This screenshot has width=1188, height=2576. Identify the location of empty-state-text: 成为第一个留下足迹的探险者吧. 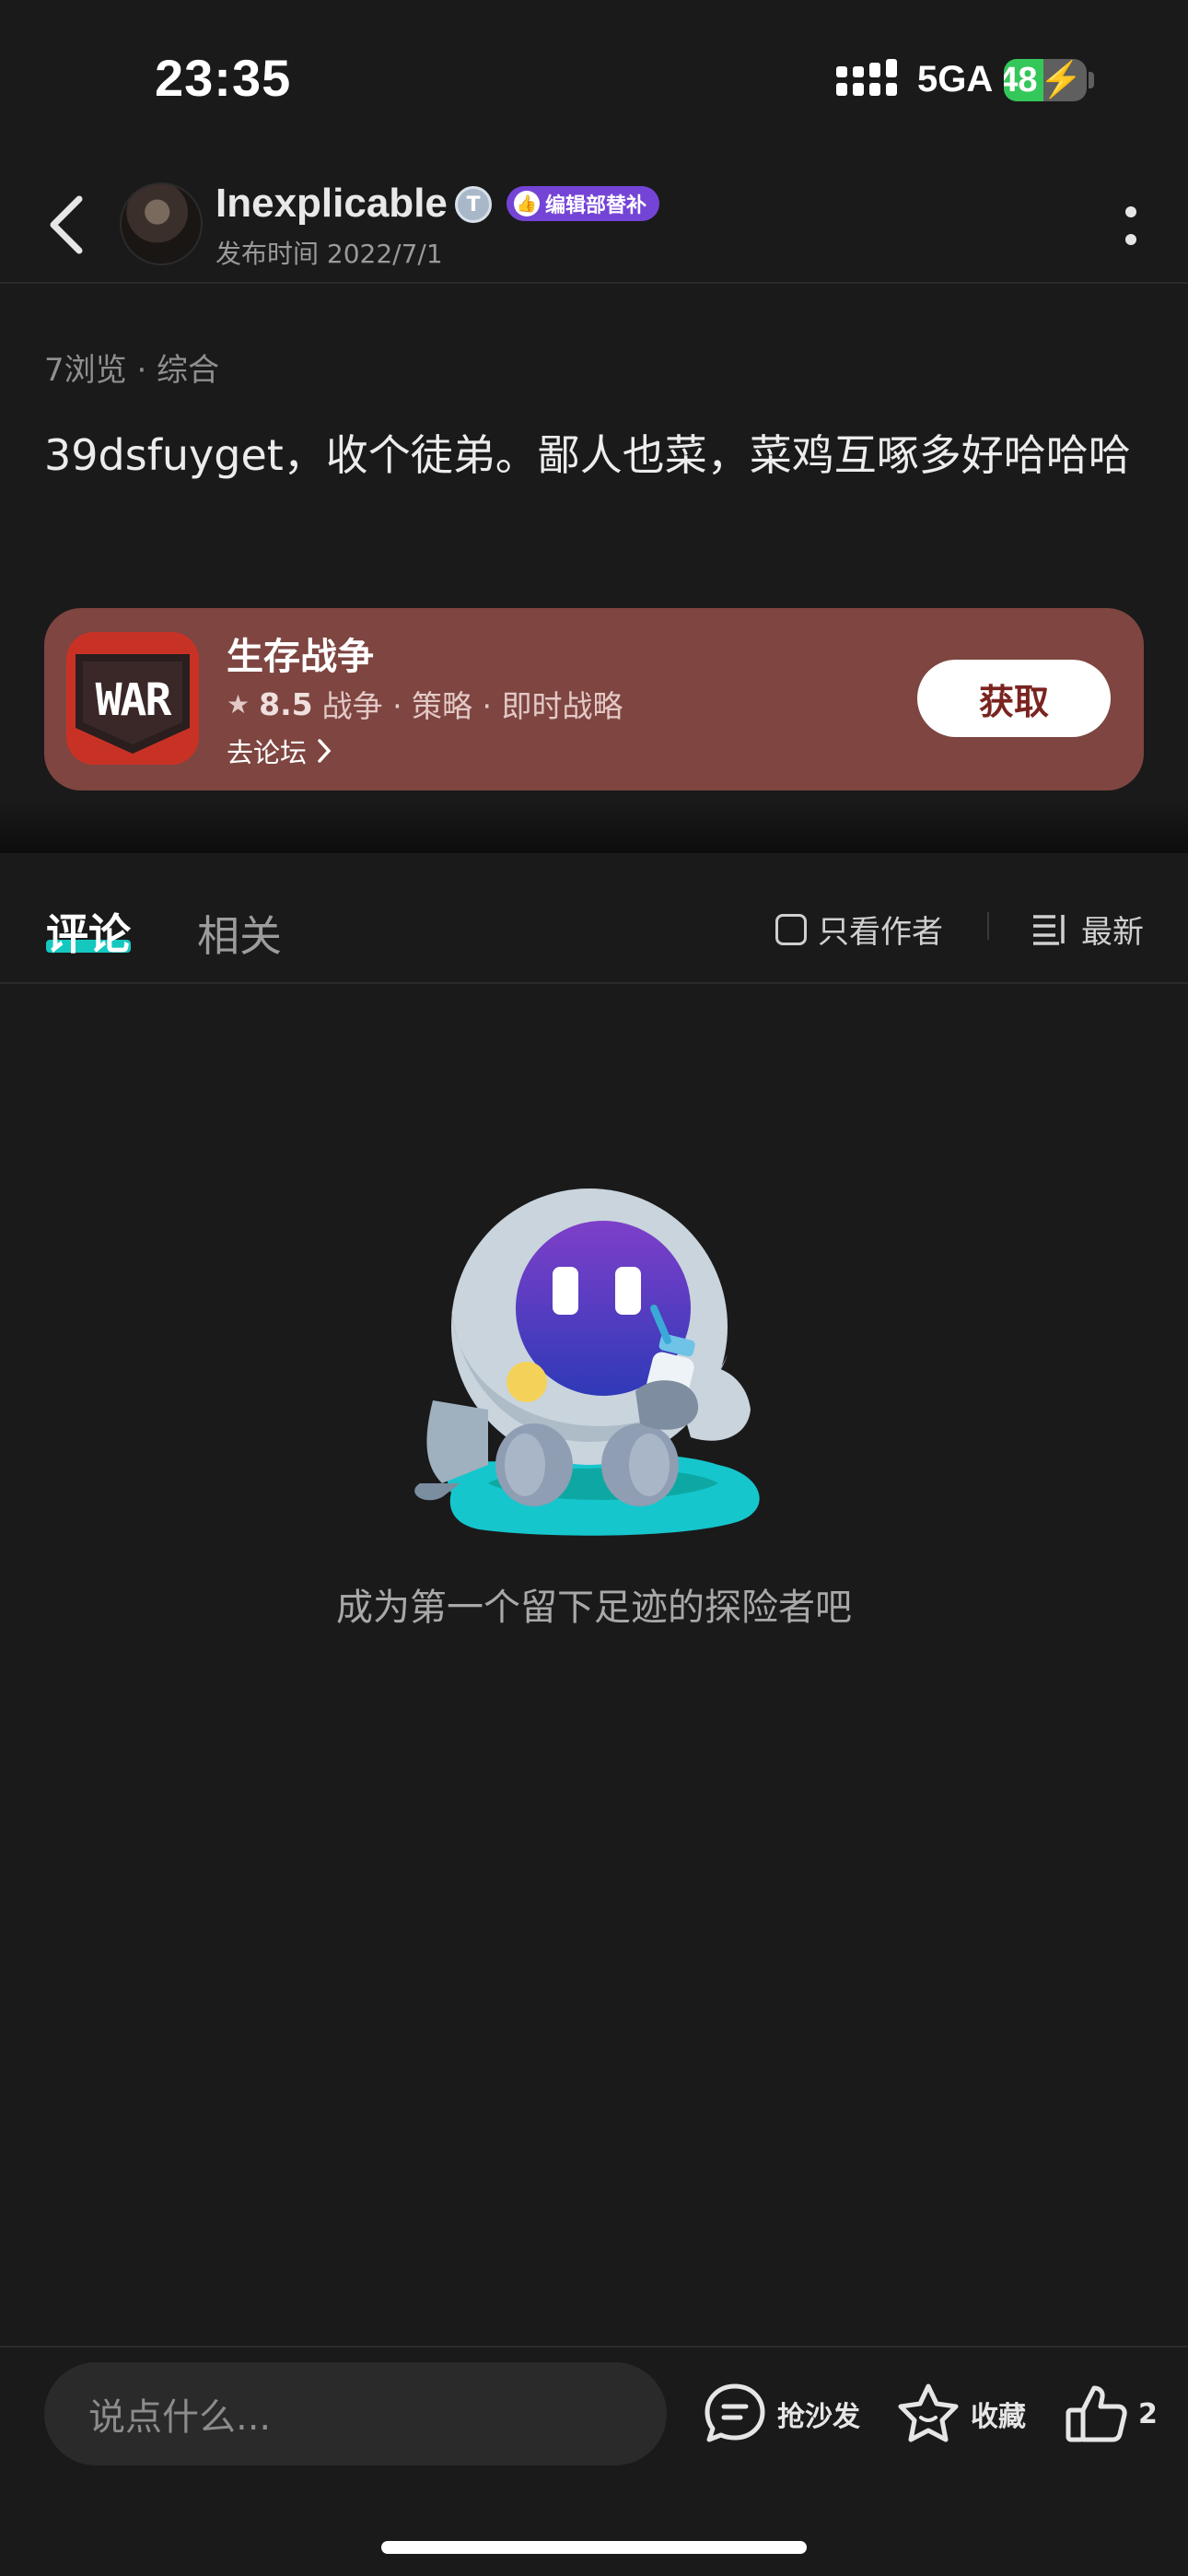
(594, 1608).